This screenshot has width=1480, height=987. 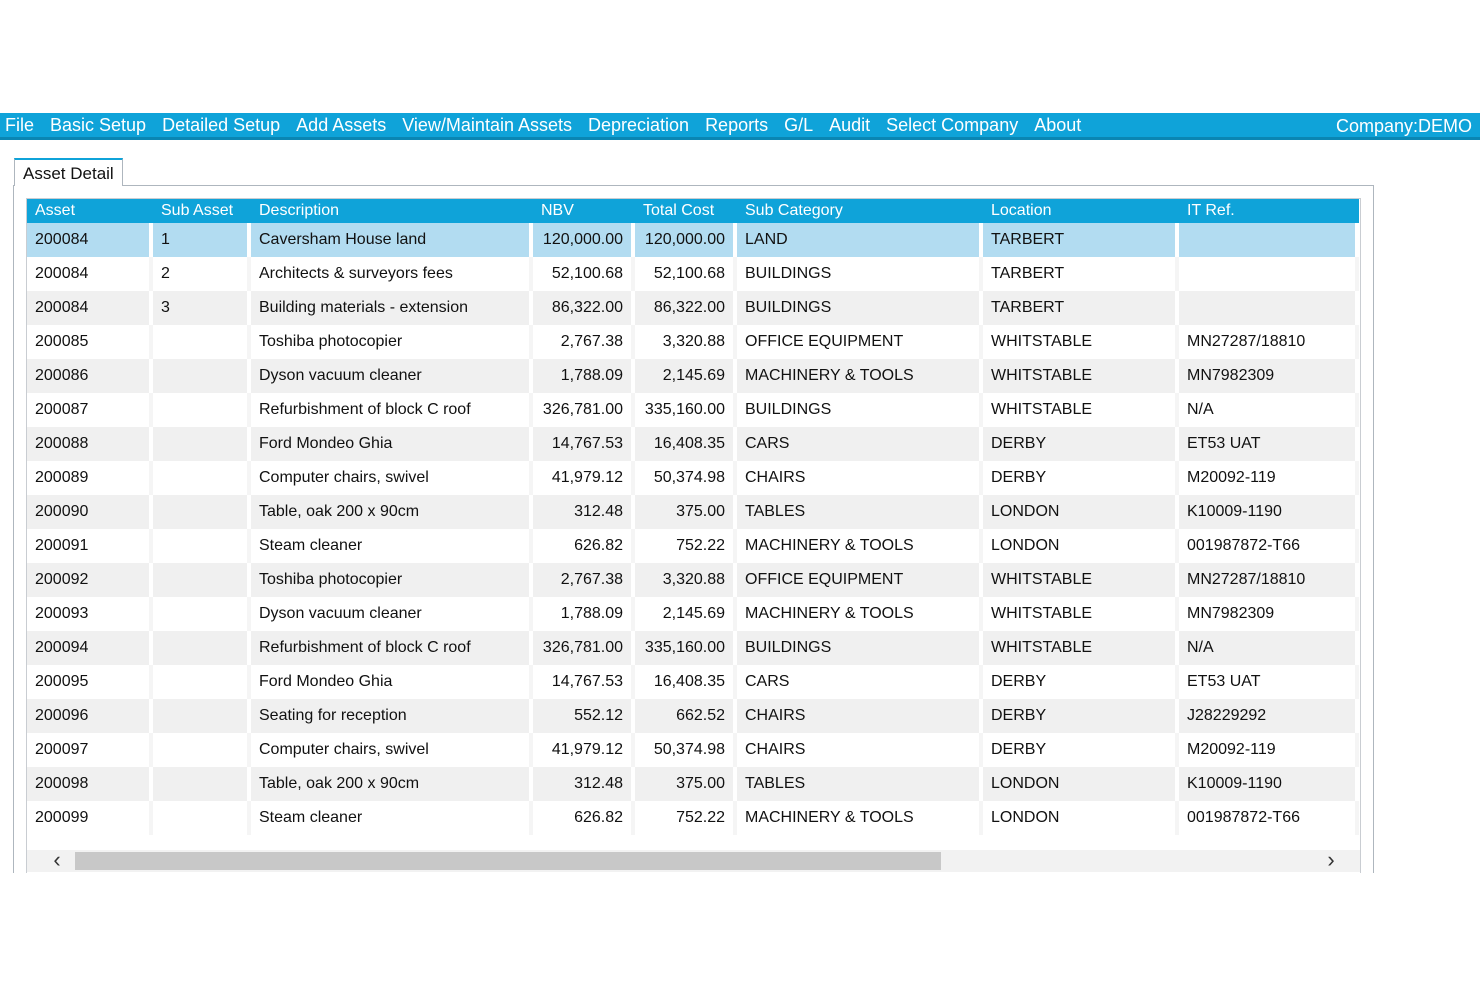 What do you see at coordinates (952, 125) in the screenshot?
I see `menu-item-select-company: Select Company` at bounding box center [952, 125].